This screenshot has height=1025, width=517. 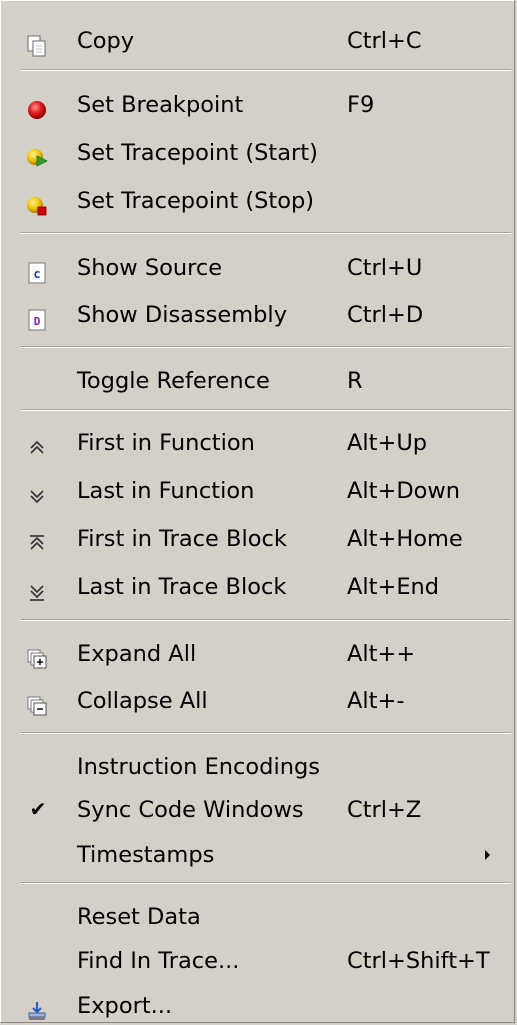 I want to click on copy-shortcut: Ctrl+C, so click(x=384, y=41).